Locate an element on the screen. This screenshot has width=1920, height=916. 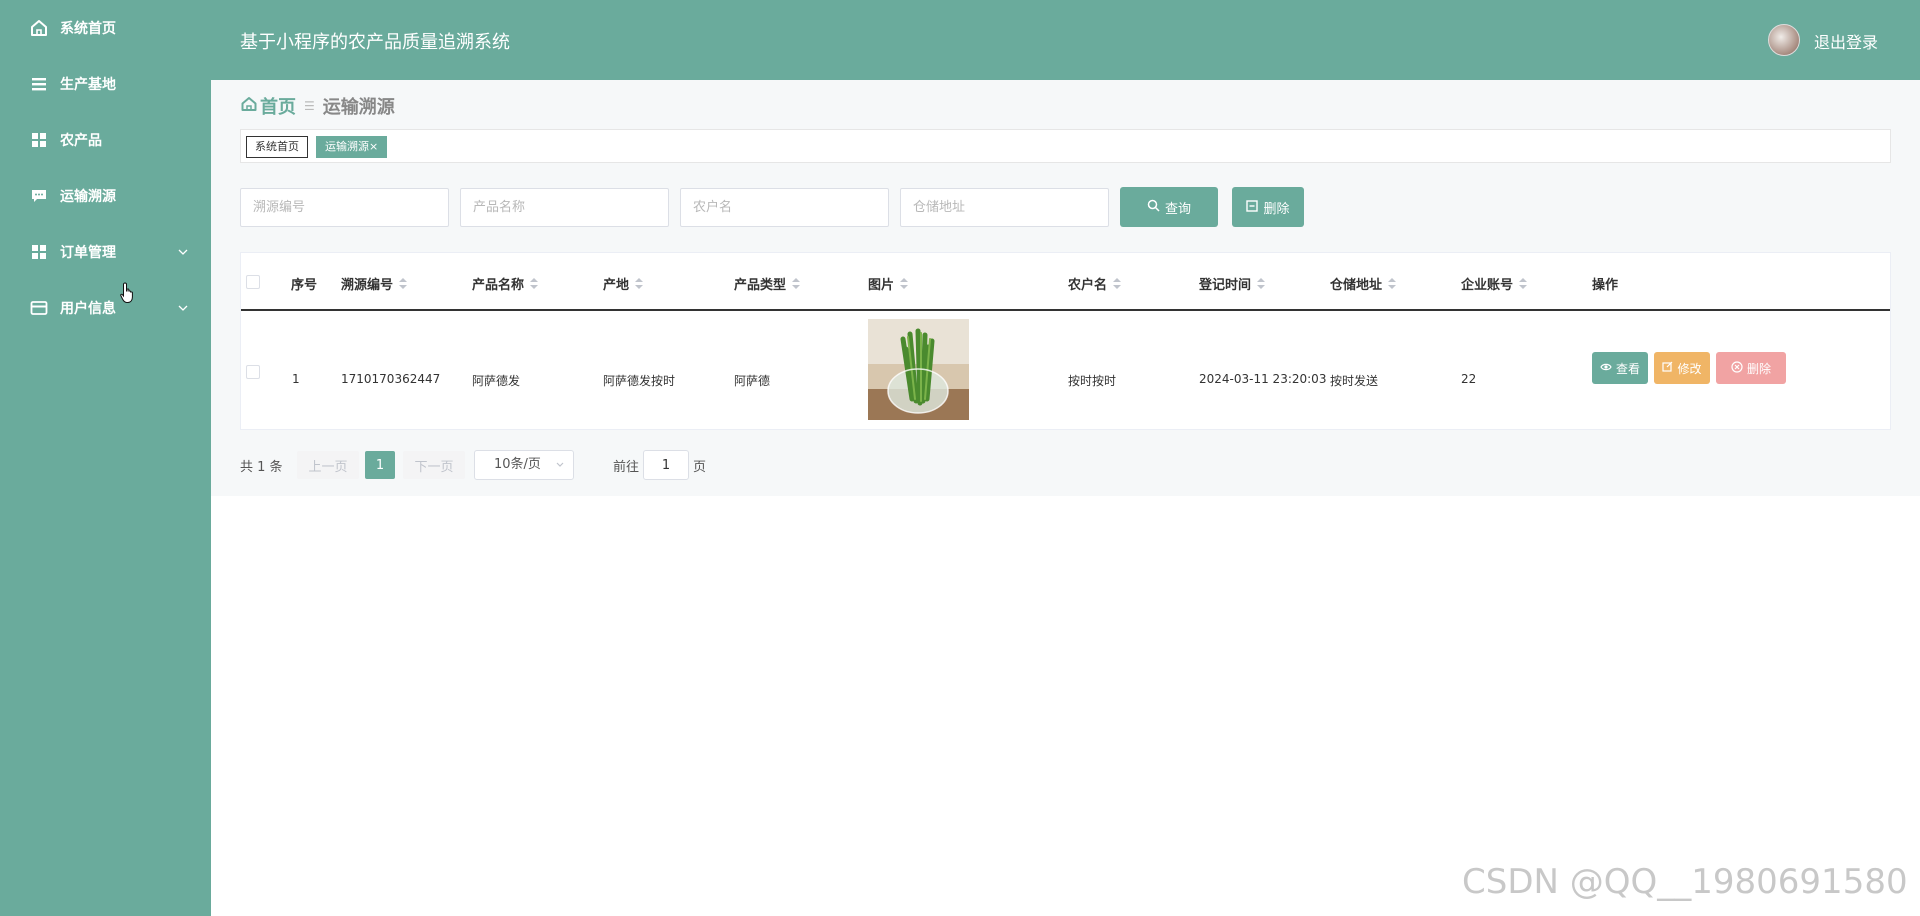
select-all-checkbox is located at coordinates (253, 282).